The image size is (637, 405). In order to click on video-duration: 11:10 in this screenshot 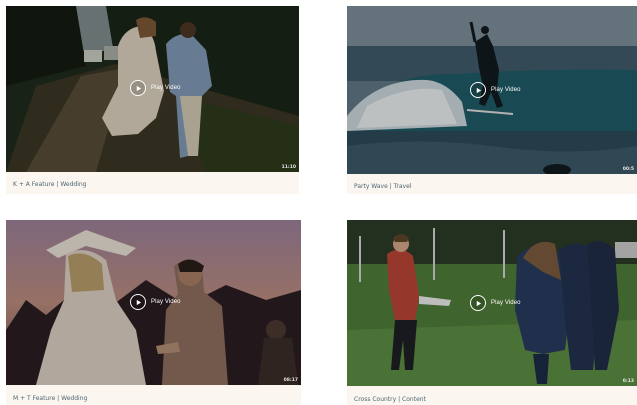, I will do `click(288, 167)`.